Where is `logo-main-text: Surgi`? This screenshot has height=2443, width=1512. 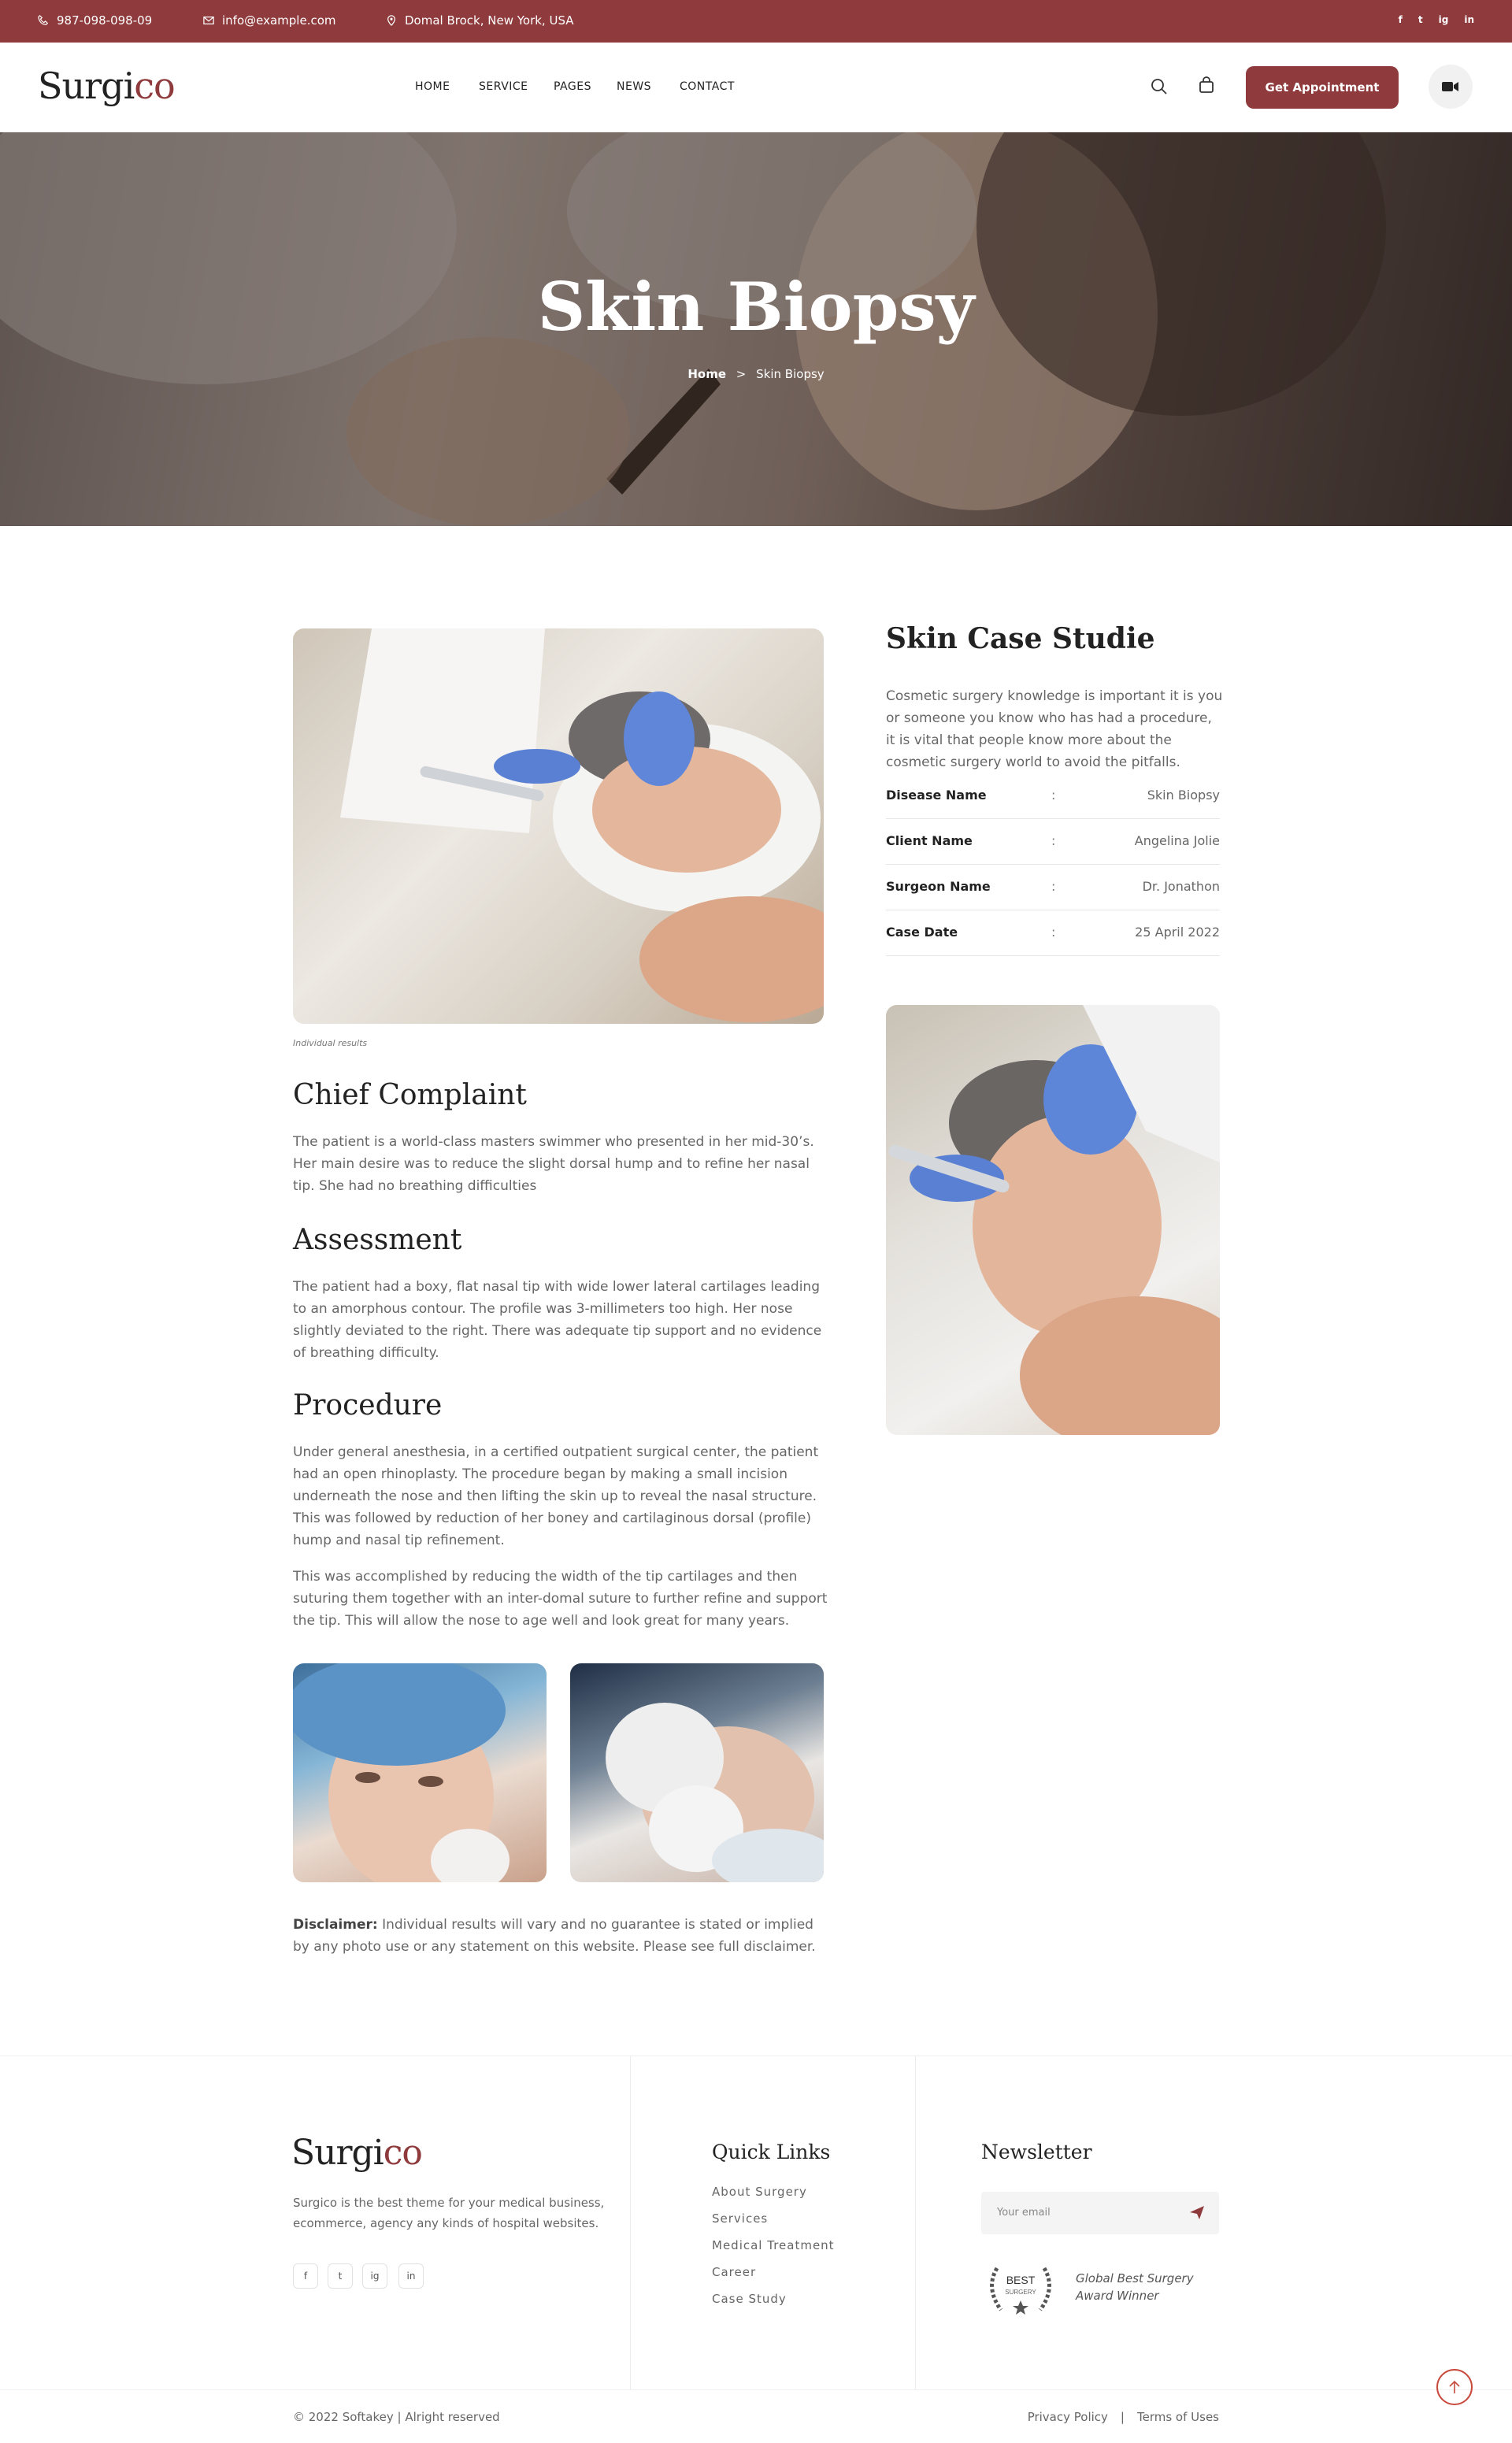 logo-main-text: Surgi is located at coordinates (86, 86).